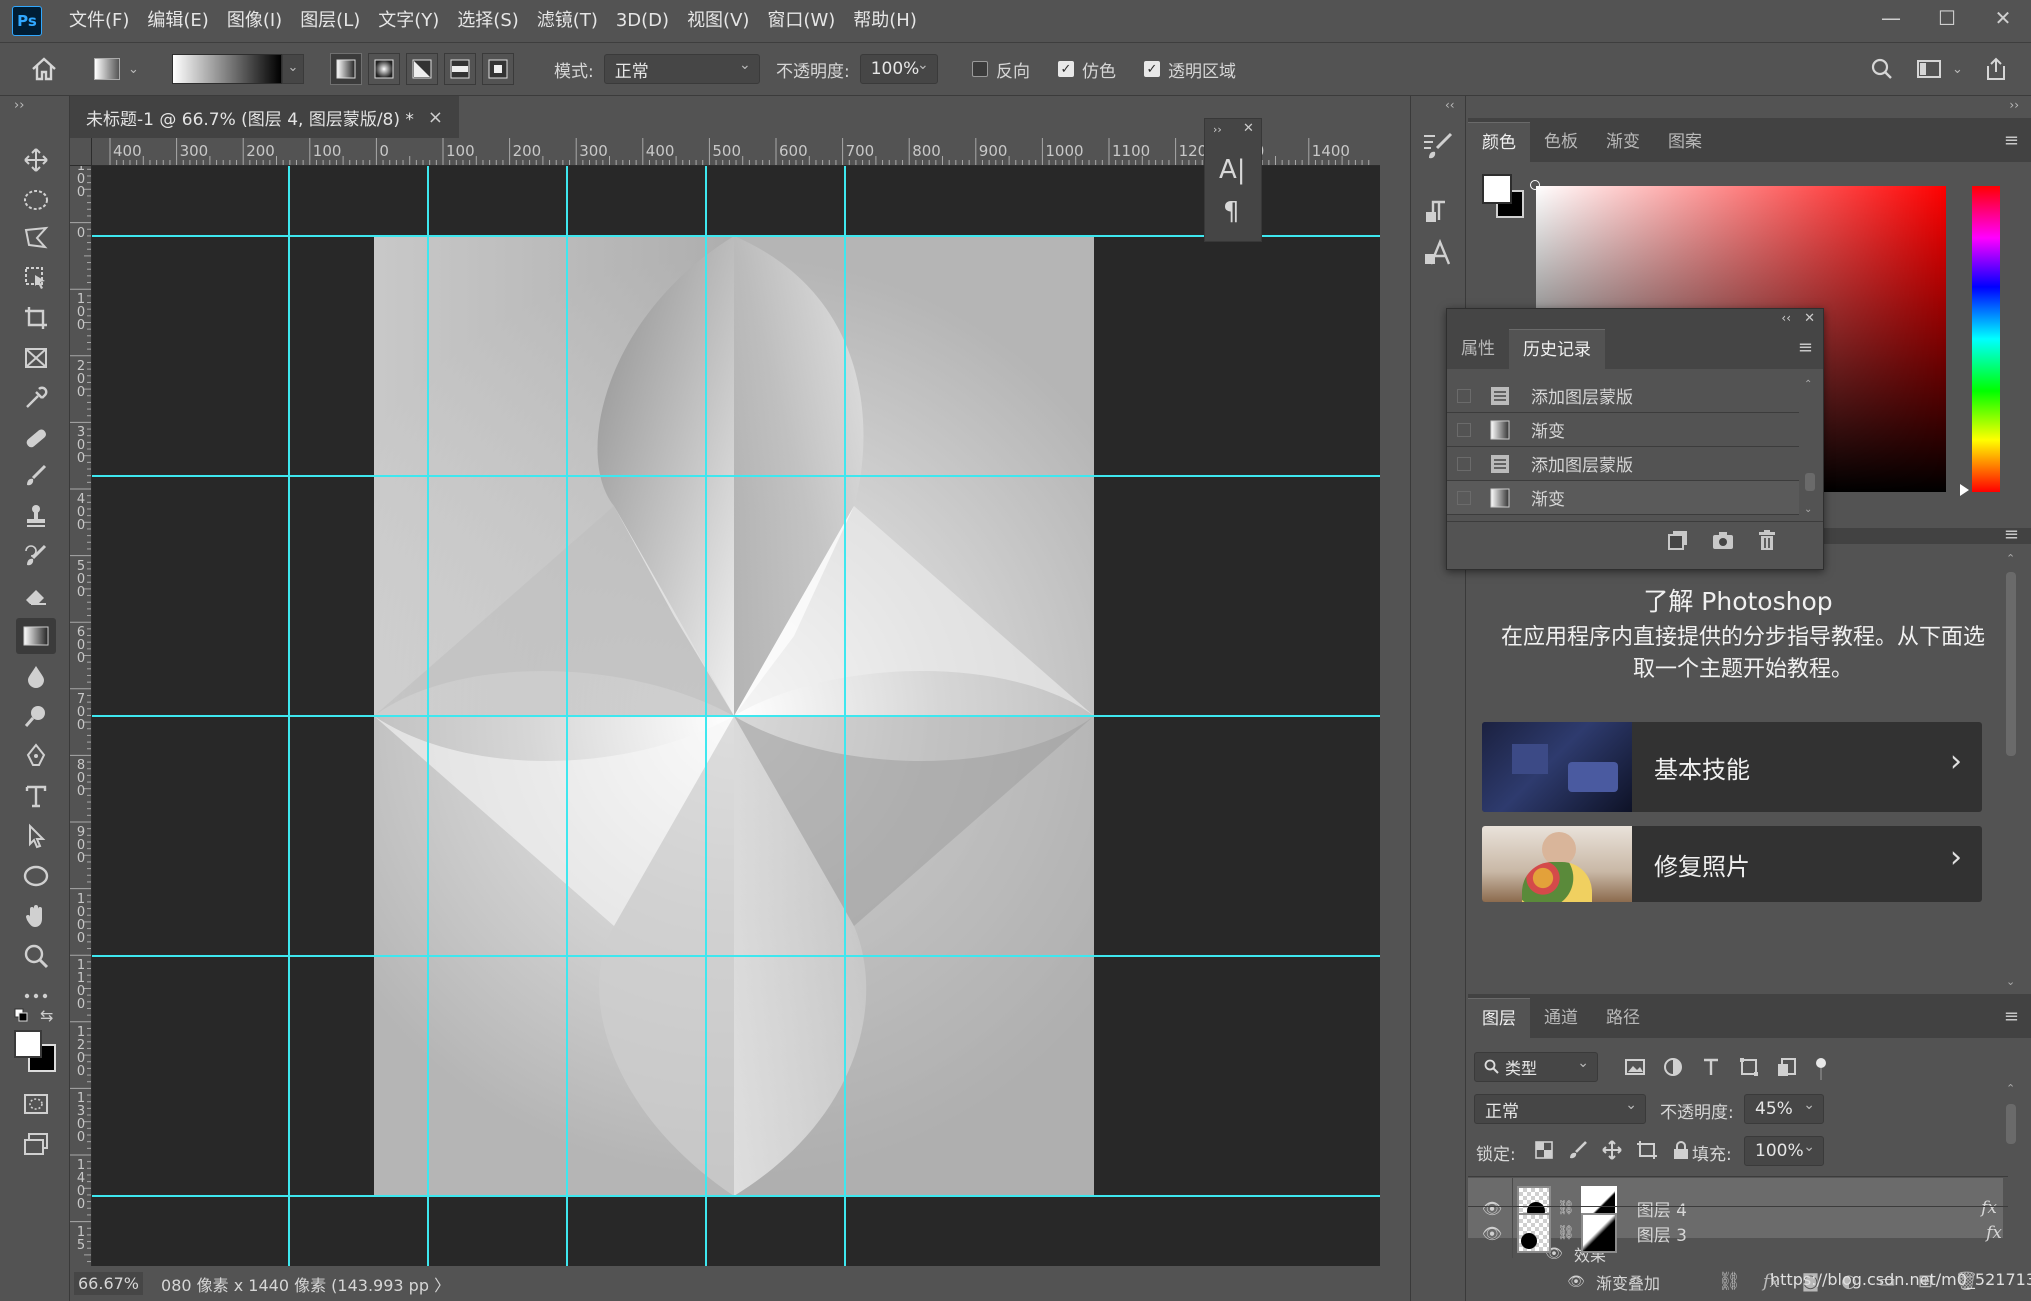  I want to click on filter-toggle-icon, so click(1821, 1069).